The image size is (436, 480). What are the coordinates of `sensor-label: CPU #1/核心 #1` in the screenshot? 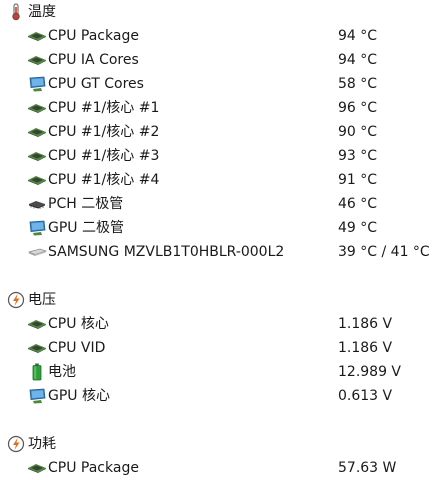 It's located at (104, 108).